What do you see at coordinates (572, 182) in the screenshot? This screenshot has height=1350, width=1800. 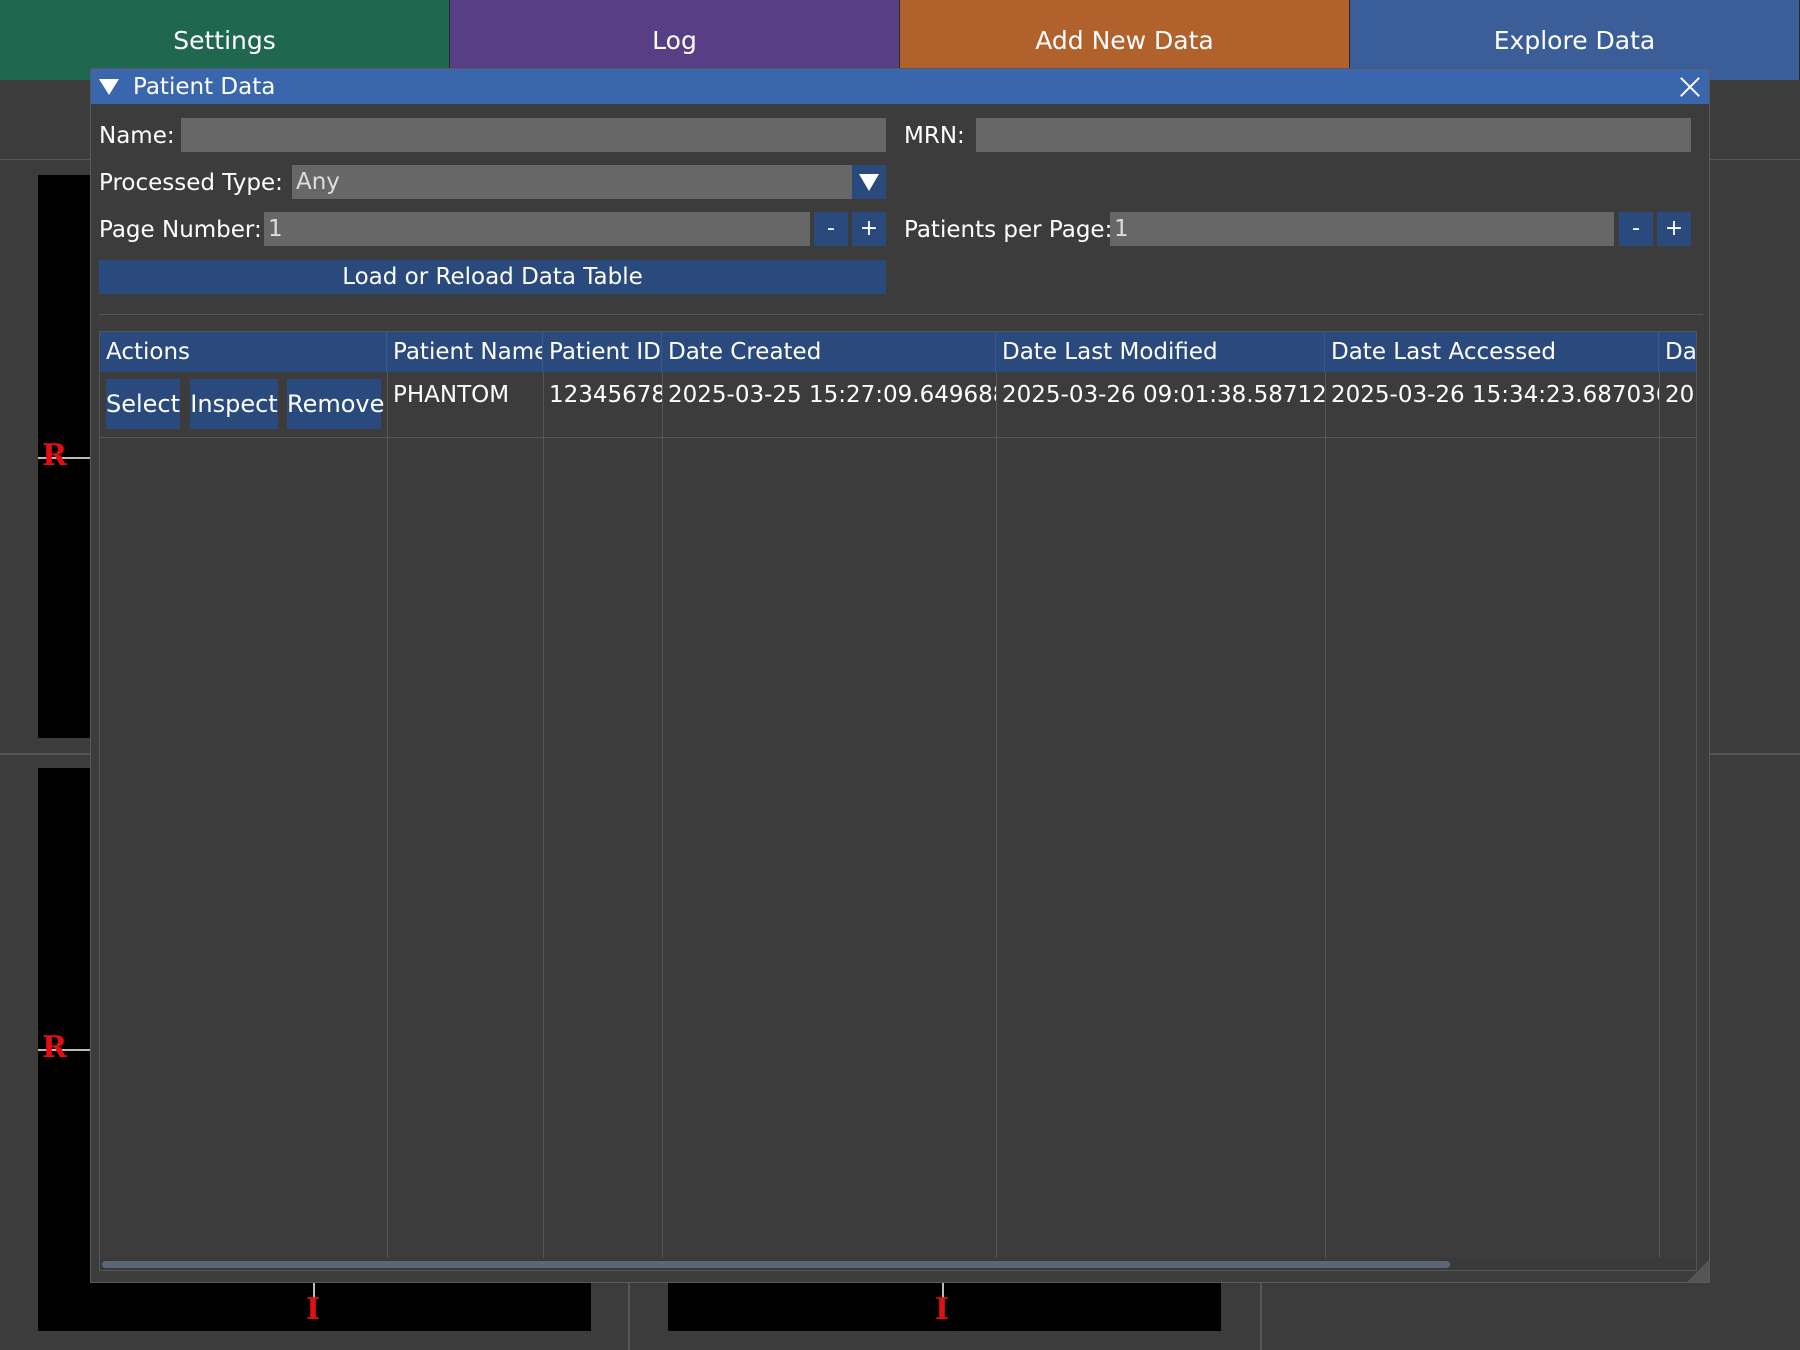 I see `processed-type-select: Any` at bounding box center [572, 182].